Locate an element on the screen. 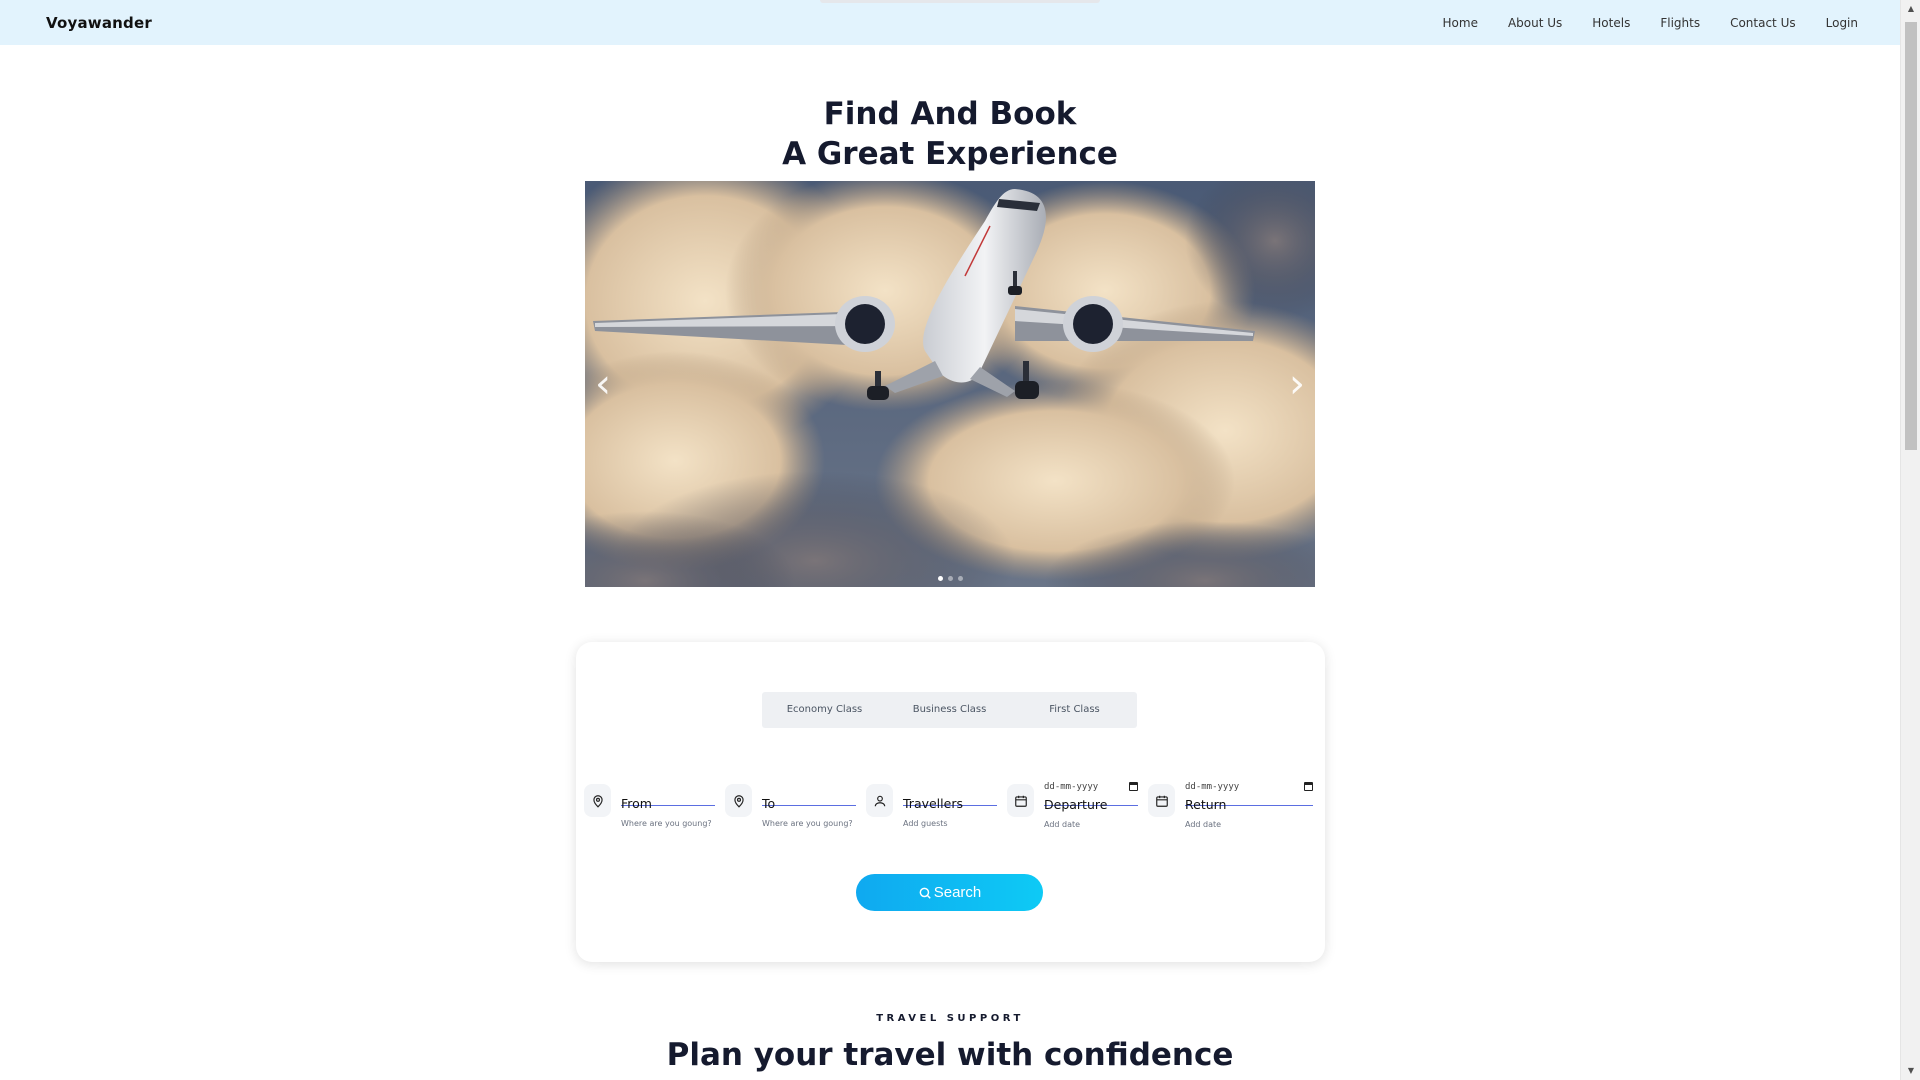 Image resolution: width=1920 pixels, height=1080 pixels. search-icon is located at coordinates (925, 893).